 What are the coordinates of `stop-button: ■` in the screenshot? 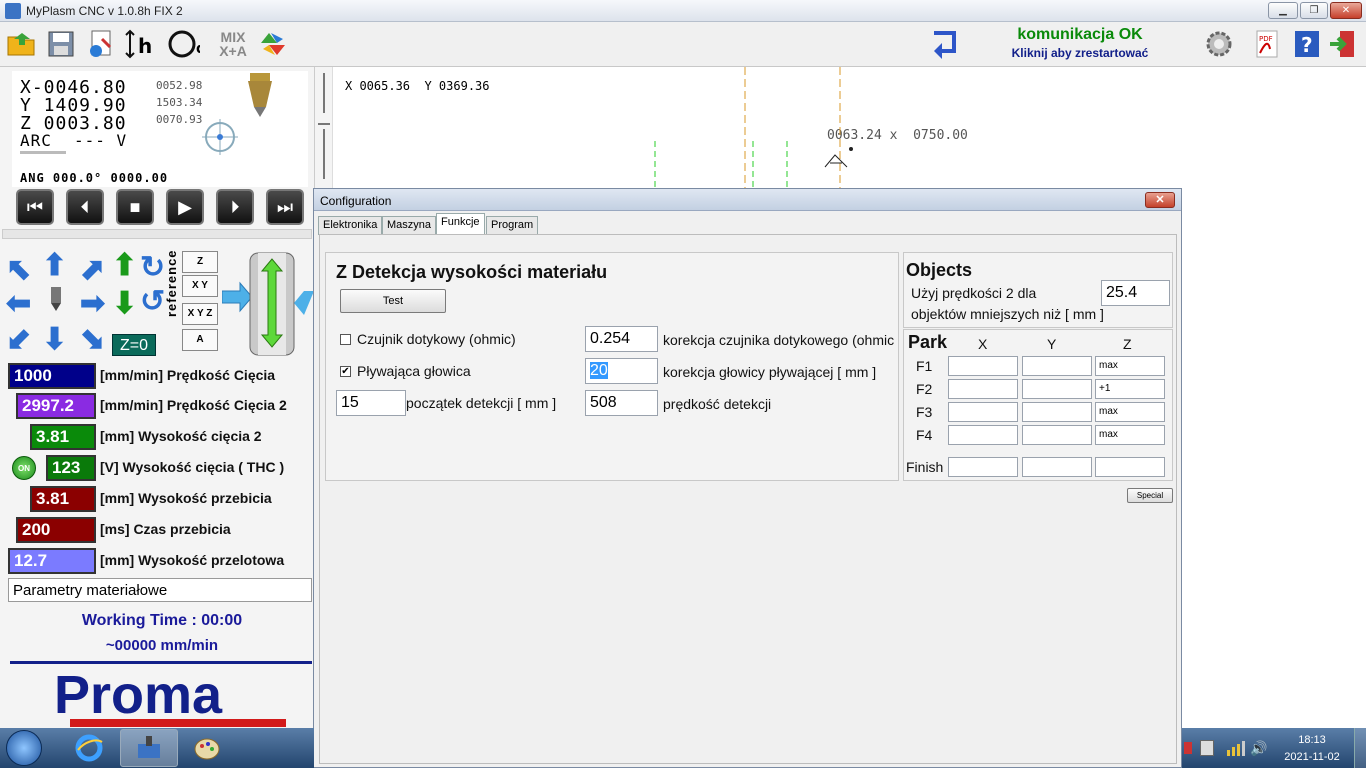 It's located at (135, 207).